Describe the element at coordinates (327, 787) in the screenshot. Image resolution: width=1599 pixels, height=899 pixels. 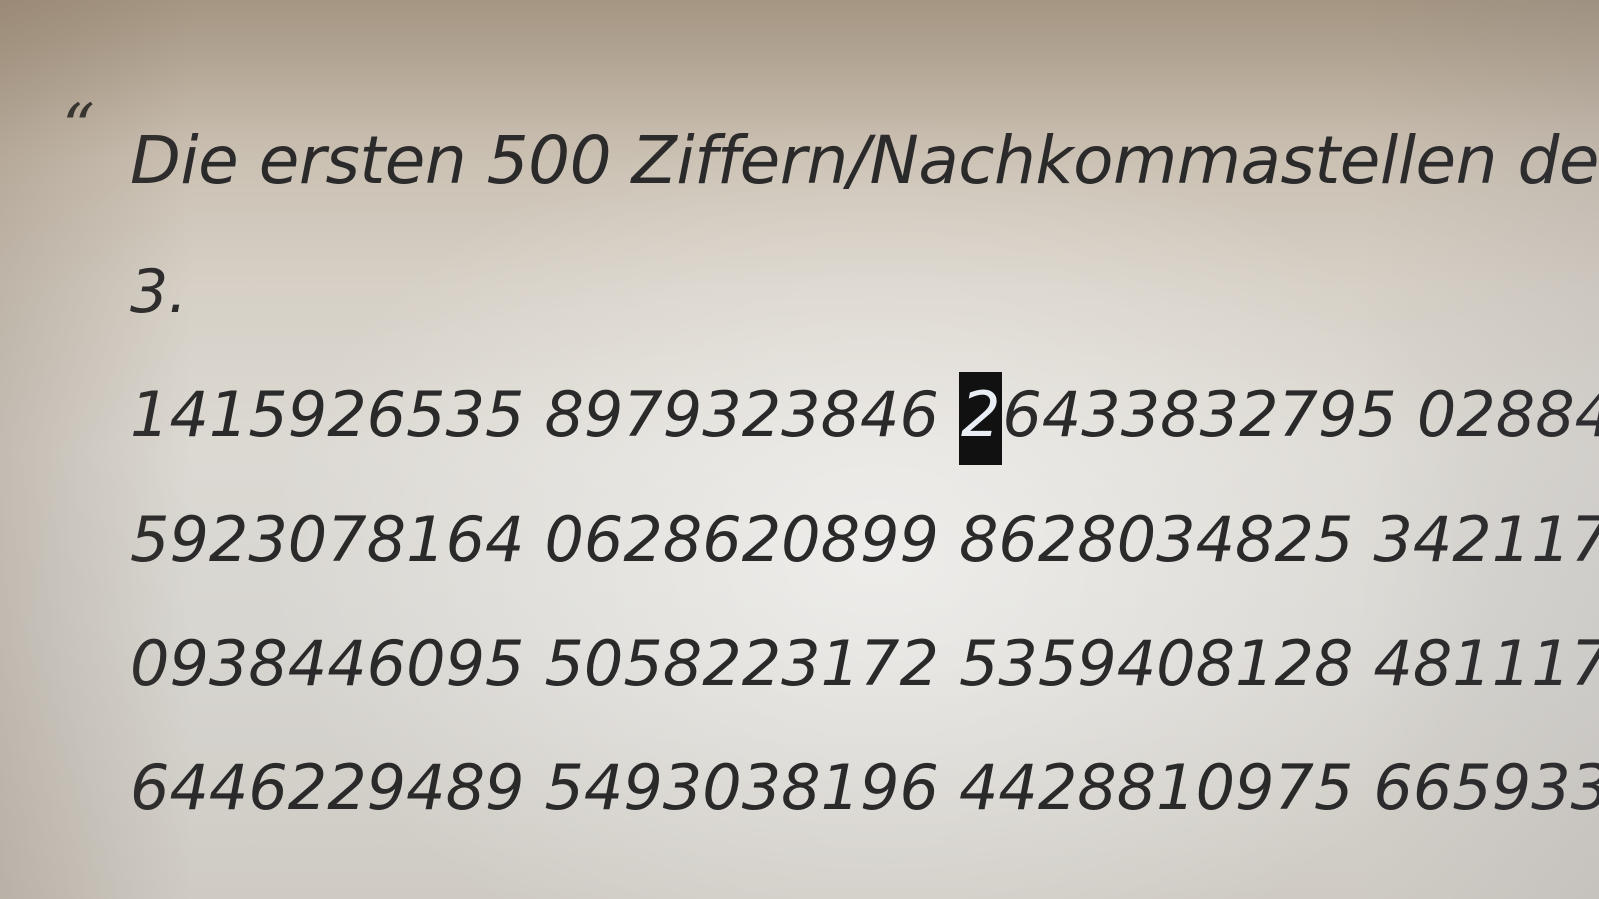
I see `digit-group: 6446229489` at that location.